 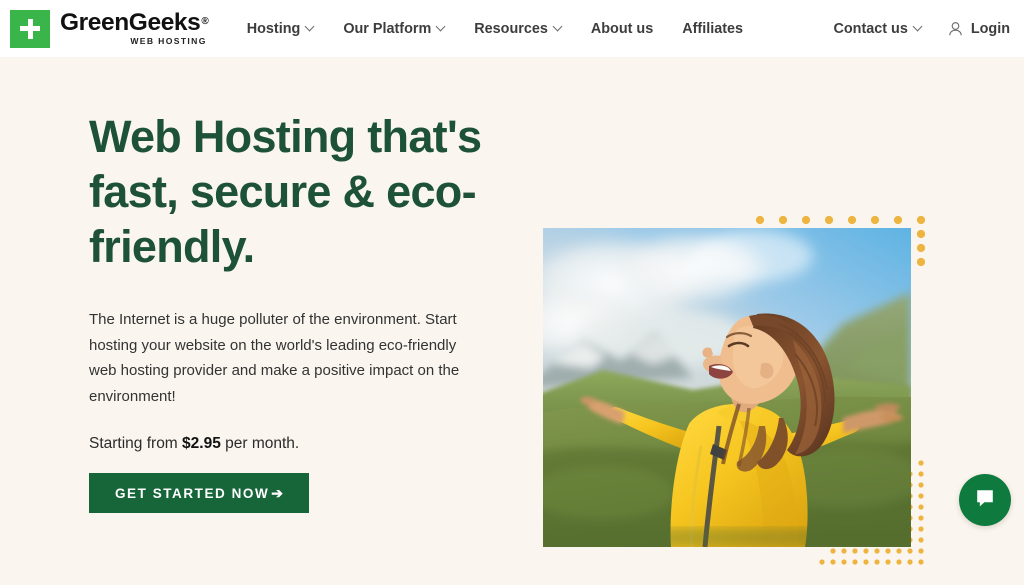 I want to click on login-label: Login, so click(x=990, y=28).